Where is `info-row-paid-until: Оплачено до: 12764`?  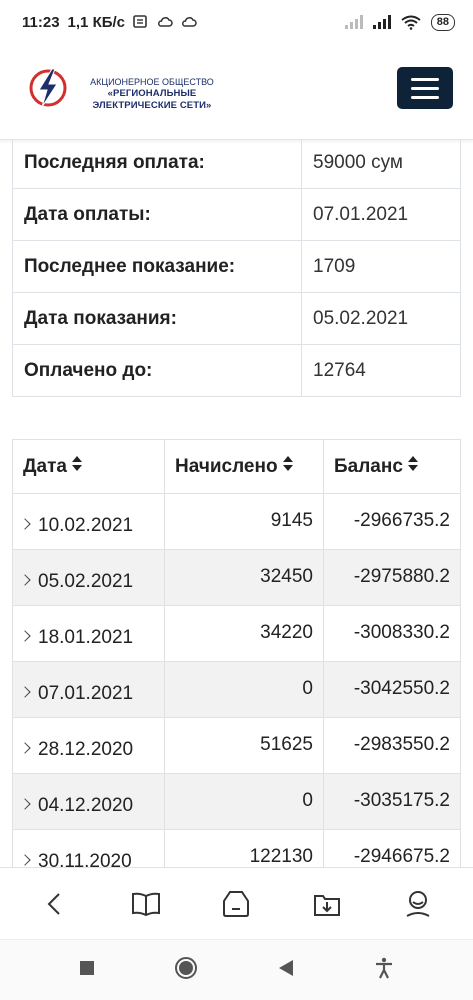 info-row-paid-until: Оплачено до: 12764 is located at coordinates (236, 370).